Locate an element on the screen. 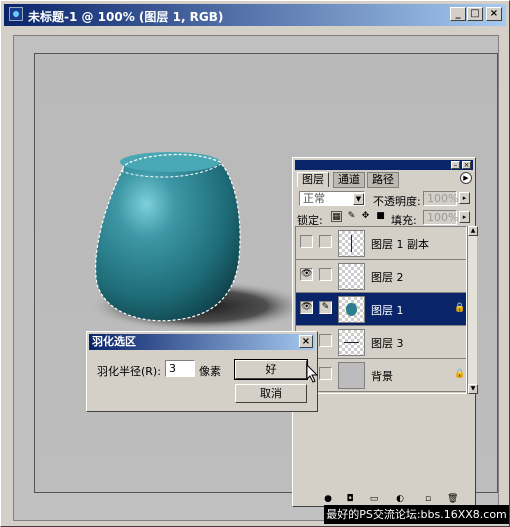 The width and height of the screenshot is (510, 527). feather-selection-dialog: 羽化选区 × 羽化半径(R): 3 像素 好 取消 is located at coordinates (202, 371).